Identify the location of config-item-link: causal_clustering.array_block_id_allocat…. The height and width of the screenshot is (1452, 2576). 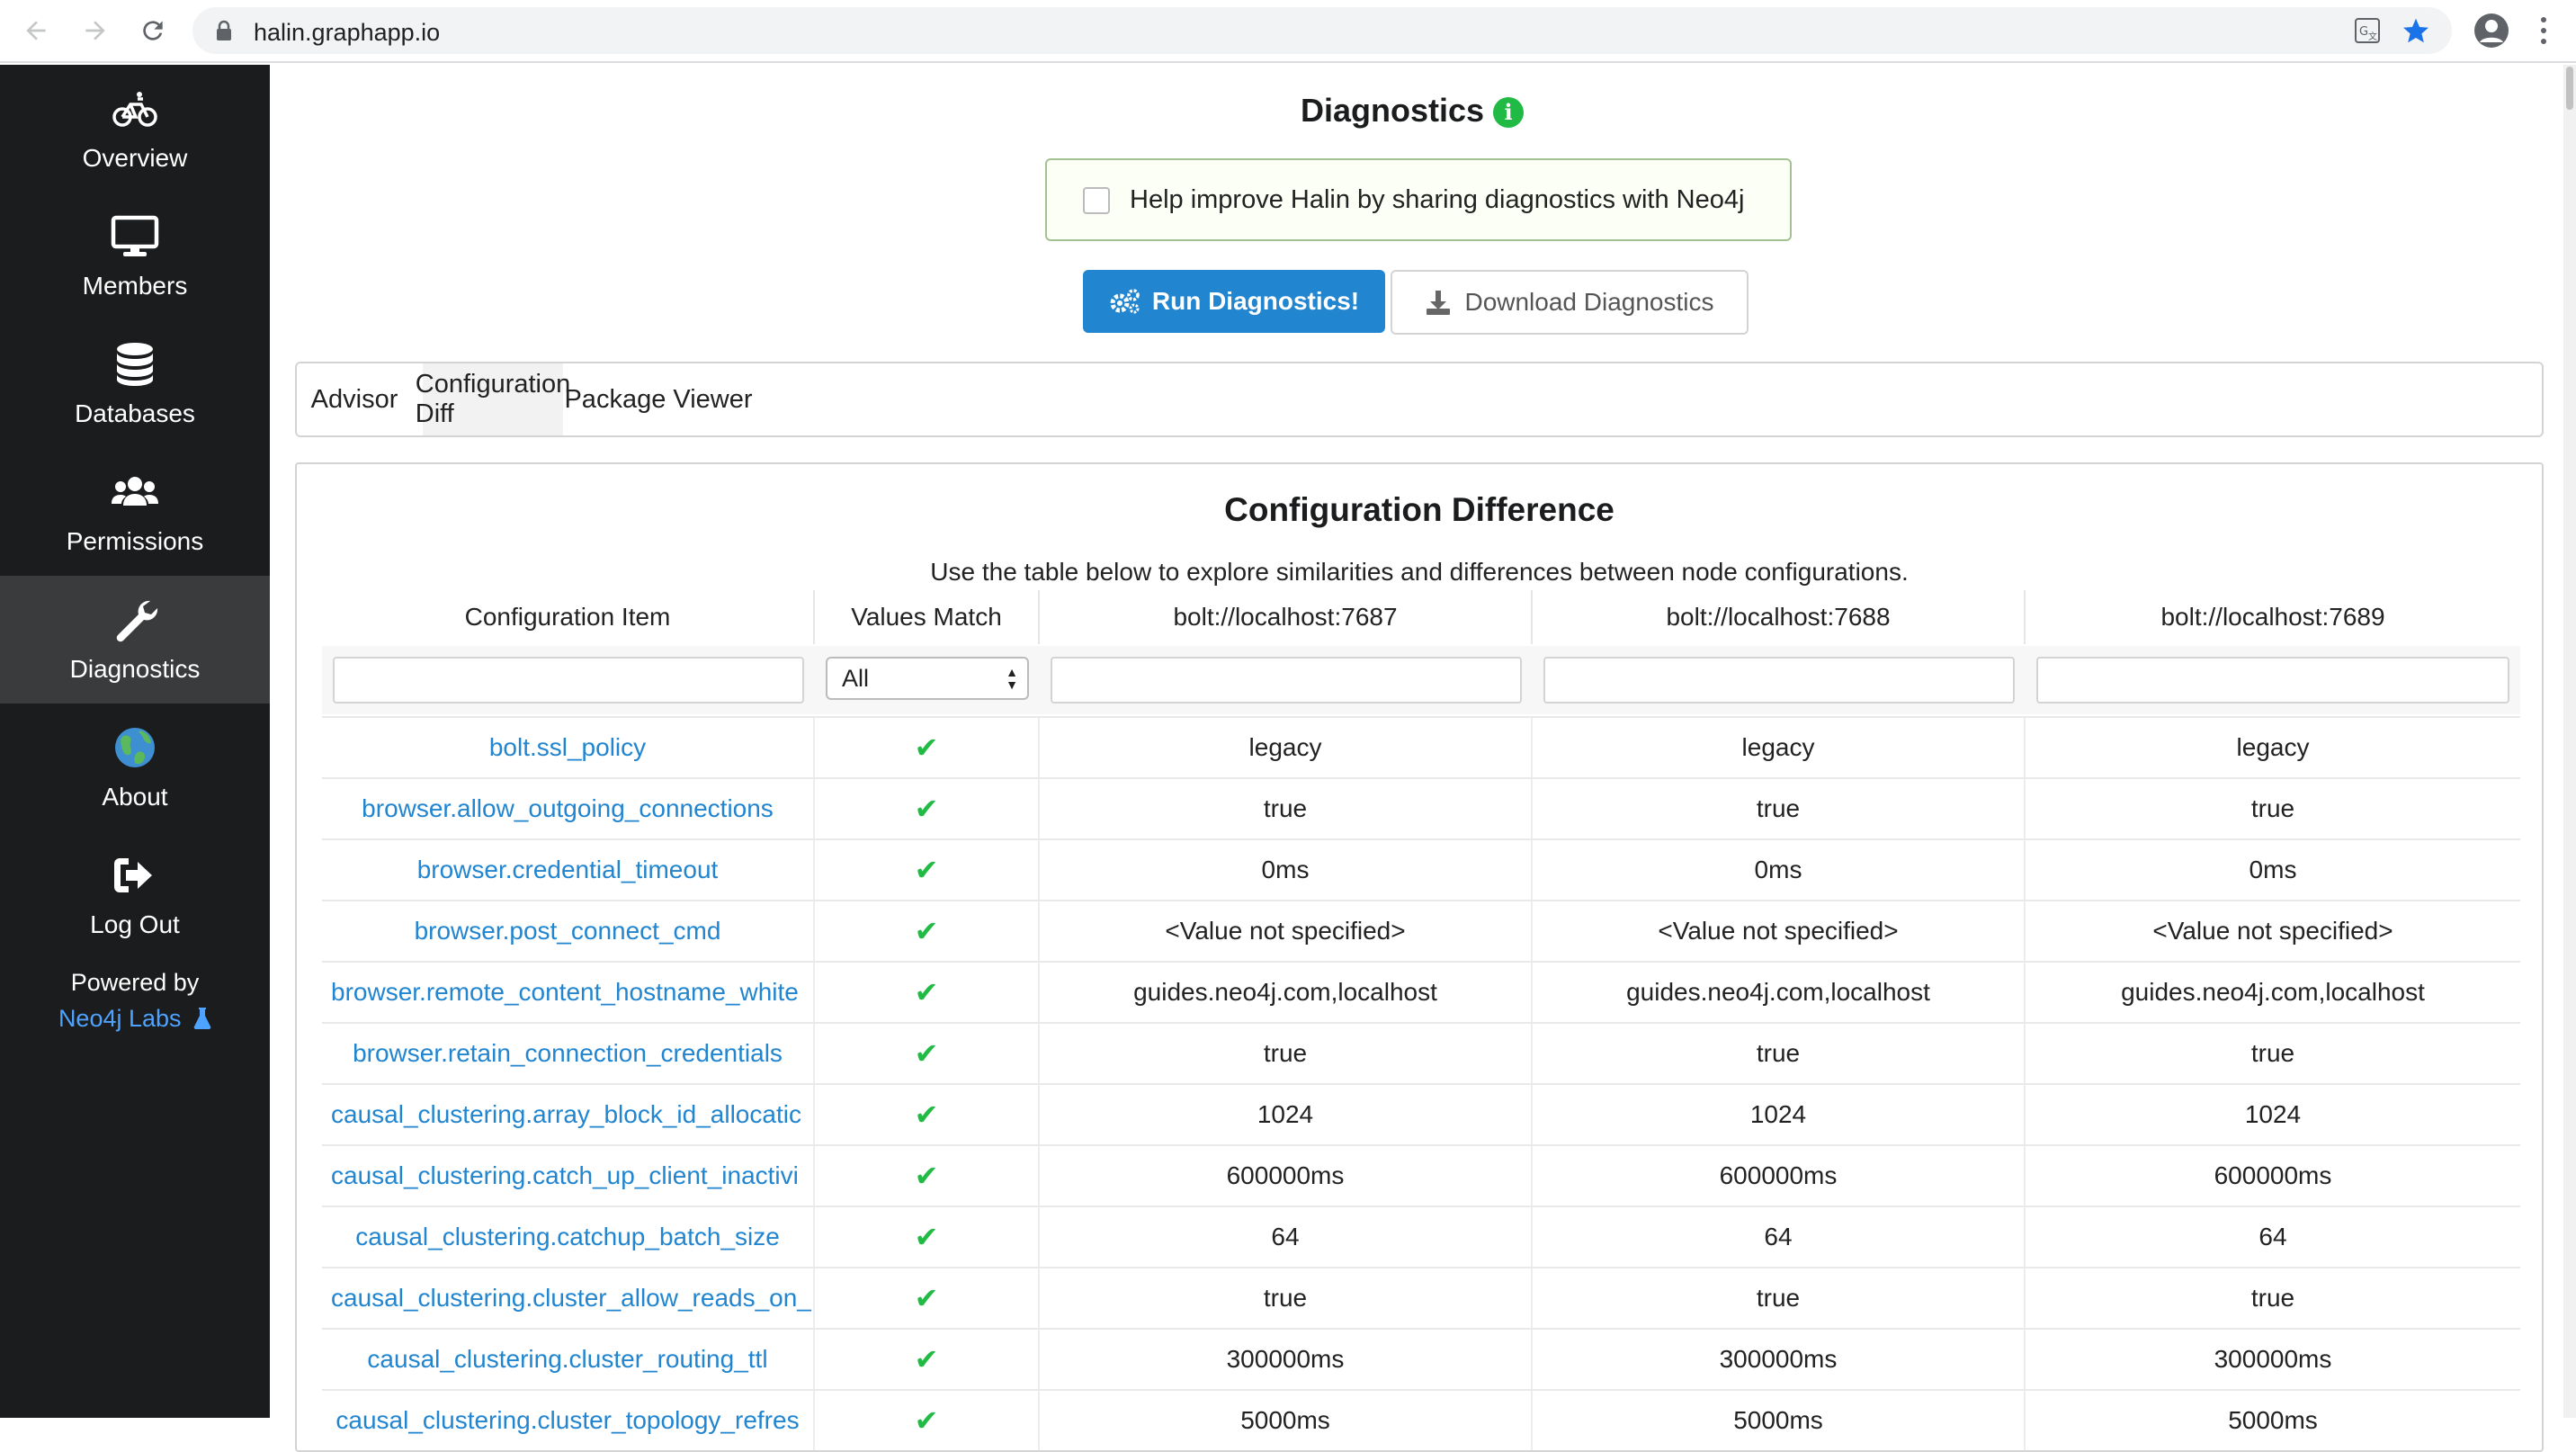
(568, 1114).